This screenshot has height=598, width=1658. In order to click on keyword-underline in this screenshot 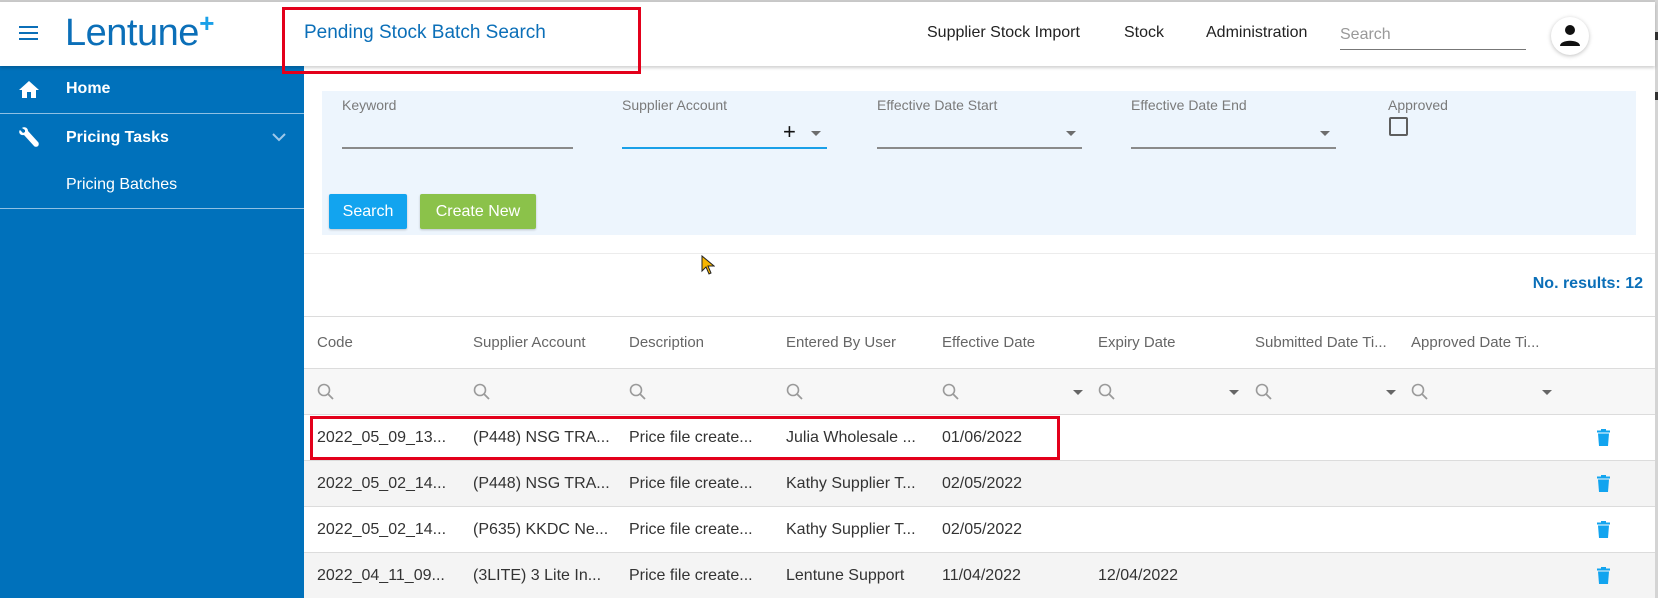, I will do `click(457, 148)`.